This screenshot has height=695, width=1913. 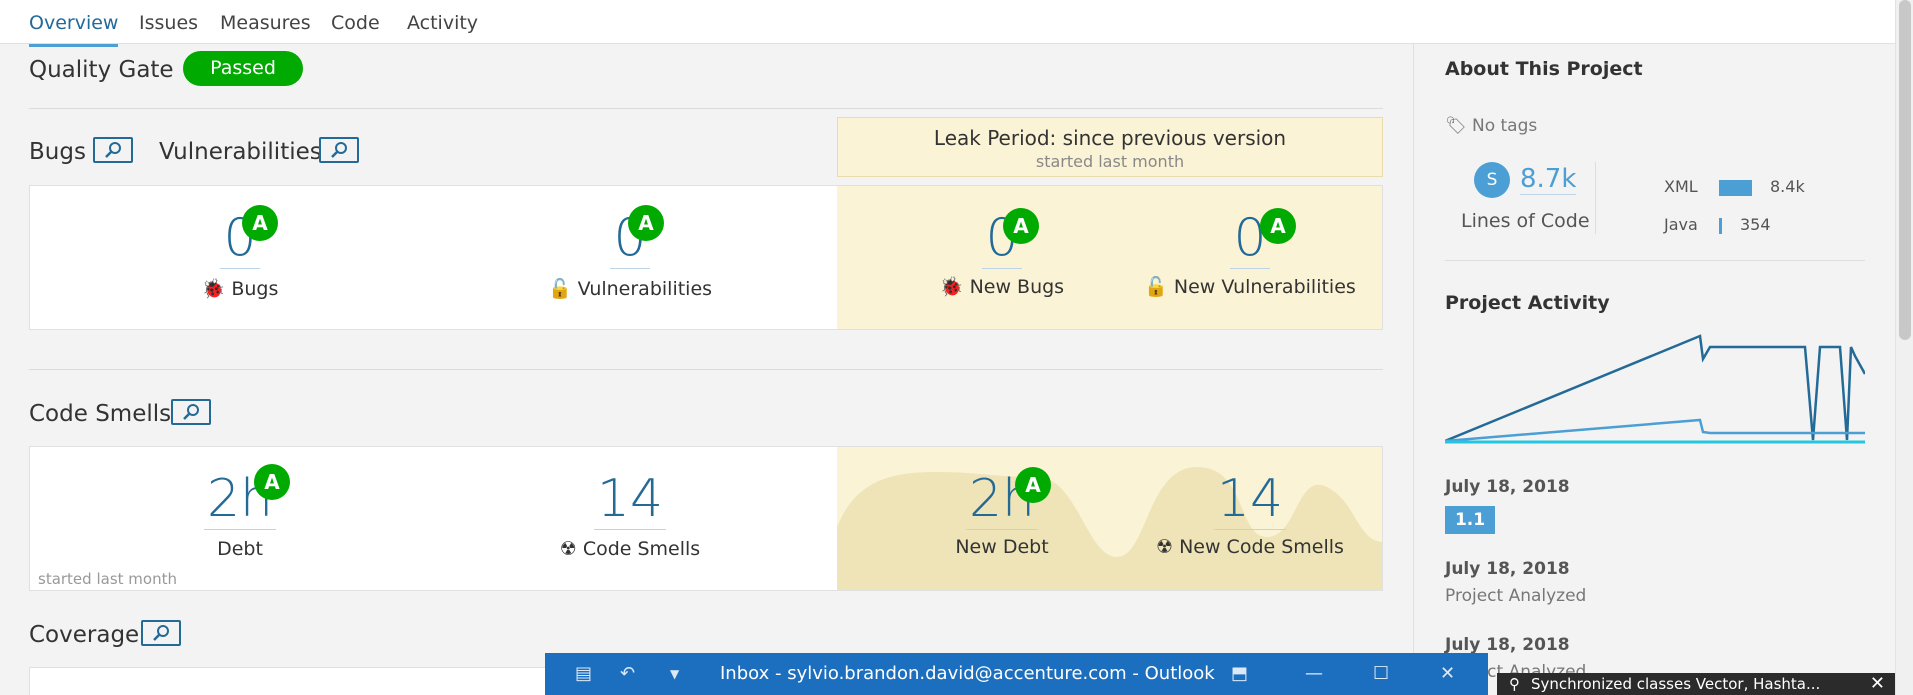 I want to click on language-value: 354, so click(x=1755, y=224).